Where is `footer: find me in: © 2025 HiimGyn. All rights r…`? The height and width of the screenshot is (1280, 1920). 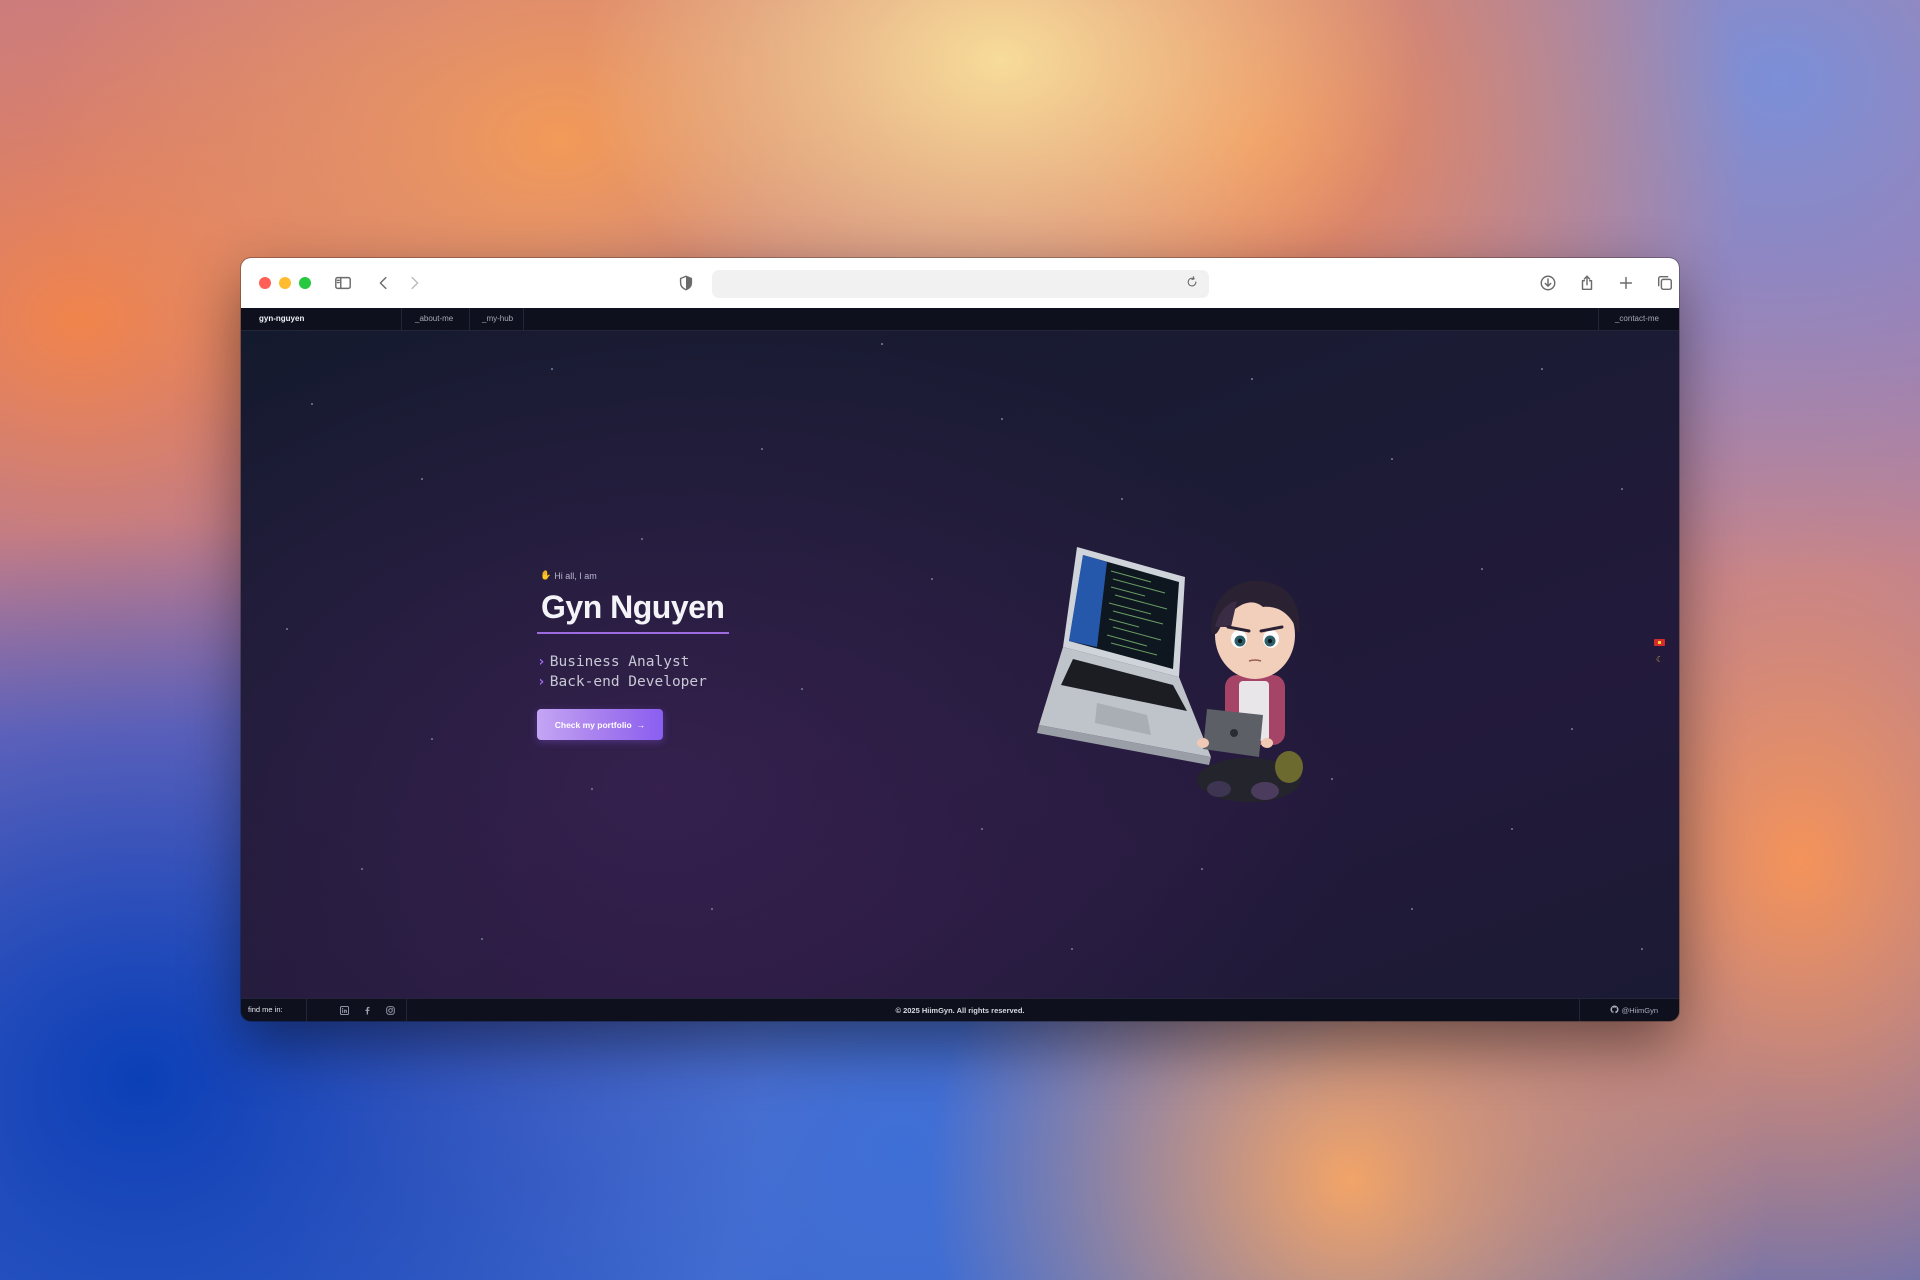
footer: find me in: © 2025 HiimGyn. All rights r… is located at coordinates (960, 1009).